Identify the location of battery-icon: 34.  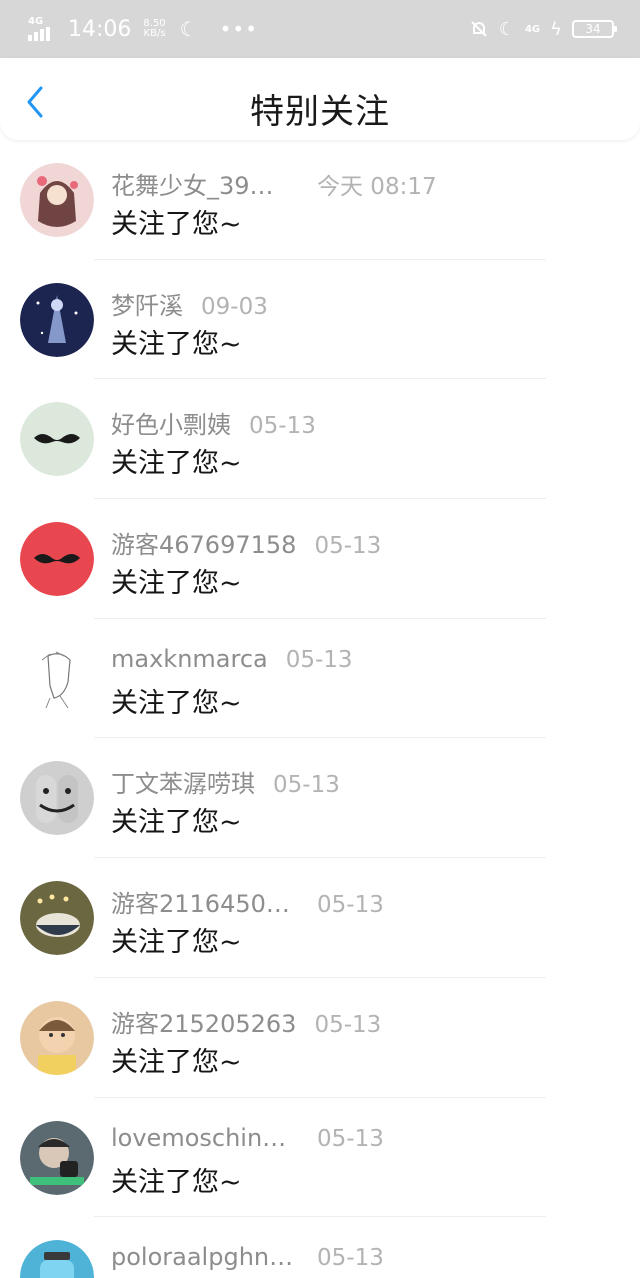
(594, 29).